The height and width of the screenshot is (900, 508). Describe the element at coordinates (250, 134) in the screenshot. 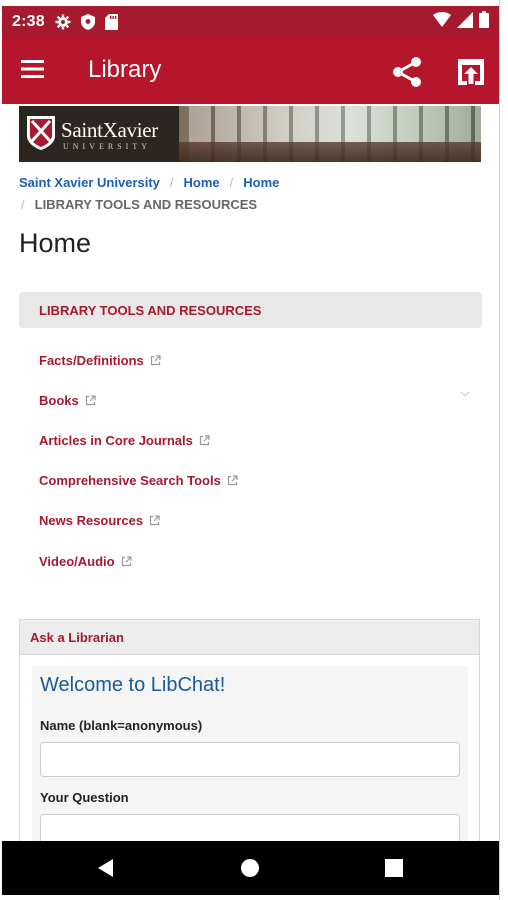

I see `university-banner: SaintXavier UNIVERSITY` at that location.